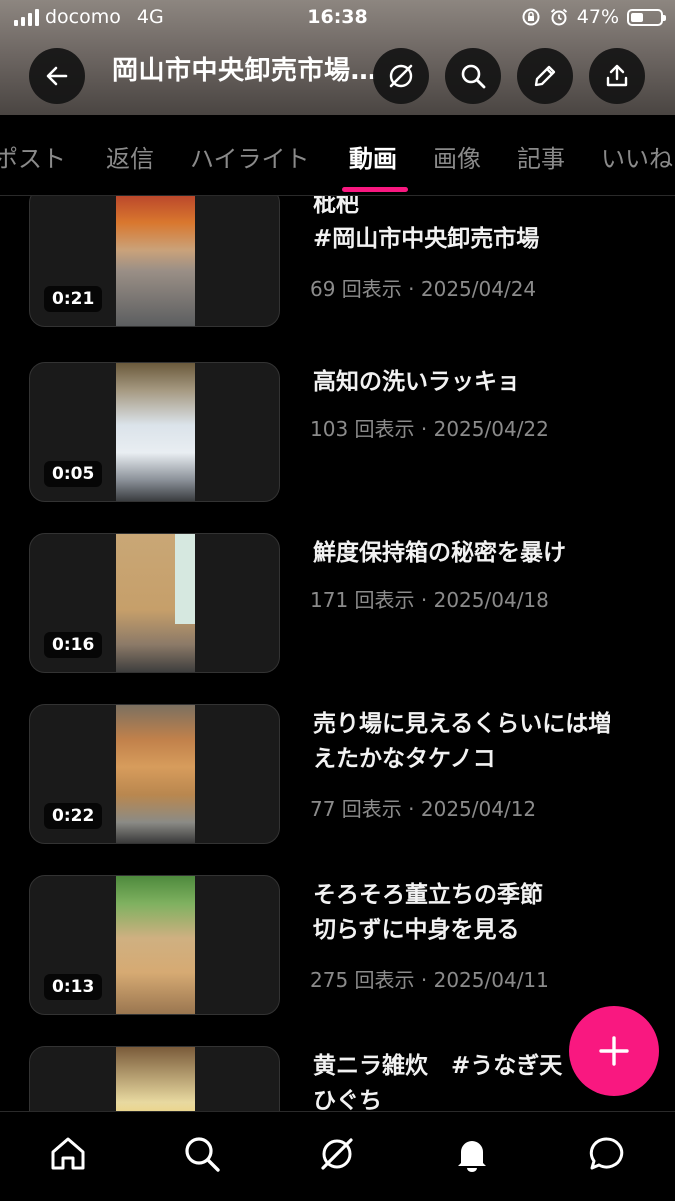 Image resolution: width=675 pixels, height=1201 pixels. I want to click on video-title: そろそろ董立ちの季節 切らずに中身を見る, so click(428, 912).